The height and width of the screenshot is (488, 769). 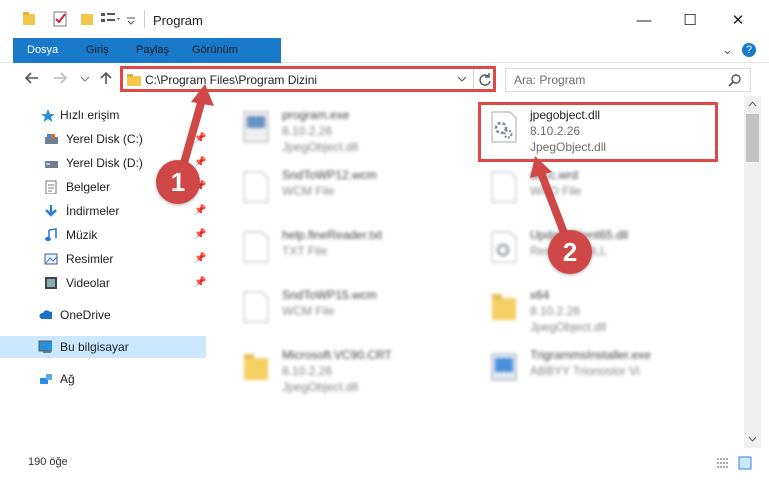 I want to click on step-badge-2: 2, so click(x=570, y=252).